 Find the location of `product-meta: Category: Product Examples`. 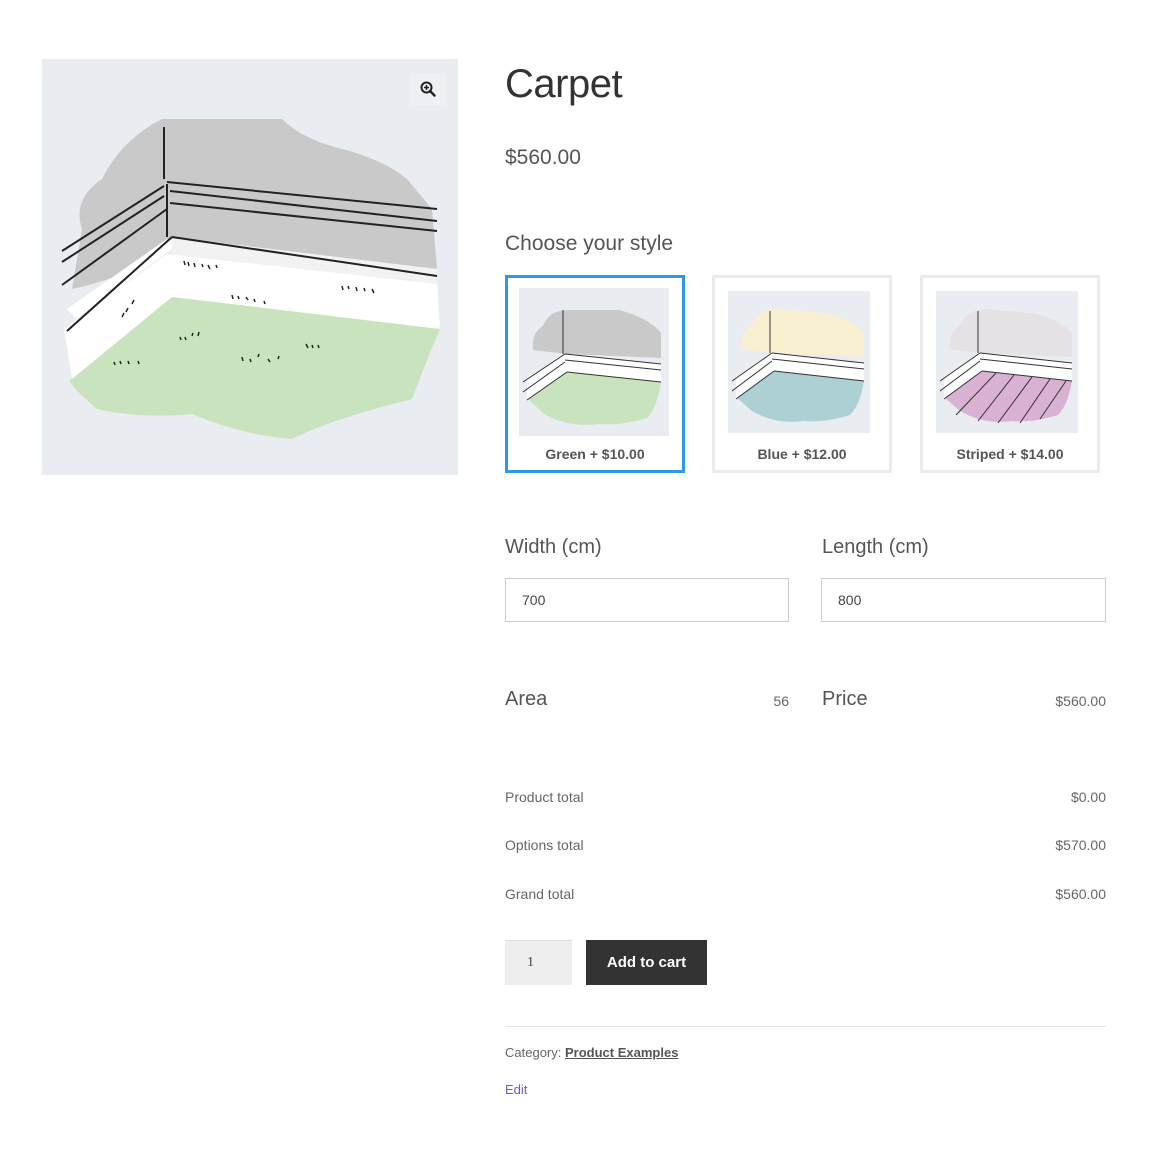

product-meta: Category: Product Examples is located at coordinates (591, 1052).